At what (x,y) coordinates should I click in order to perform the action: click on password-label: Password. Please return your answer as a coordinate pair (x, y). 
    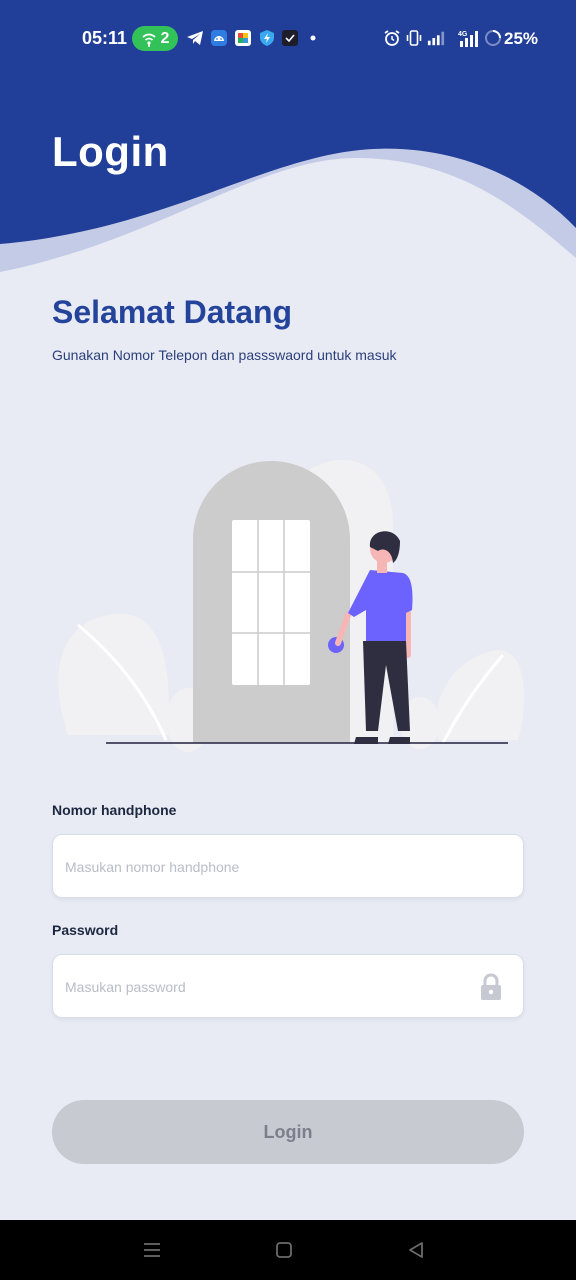
    Looking at the image, I should click on (85, 930).